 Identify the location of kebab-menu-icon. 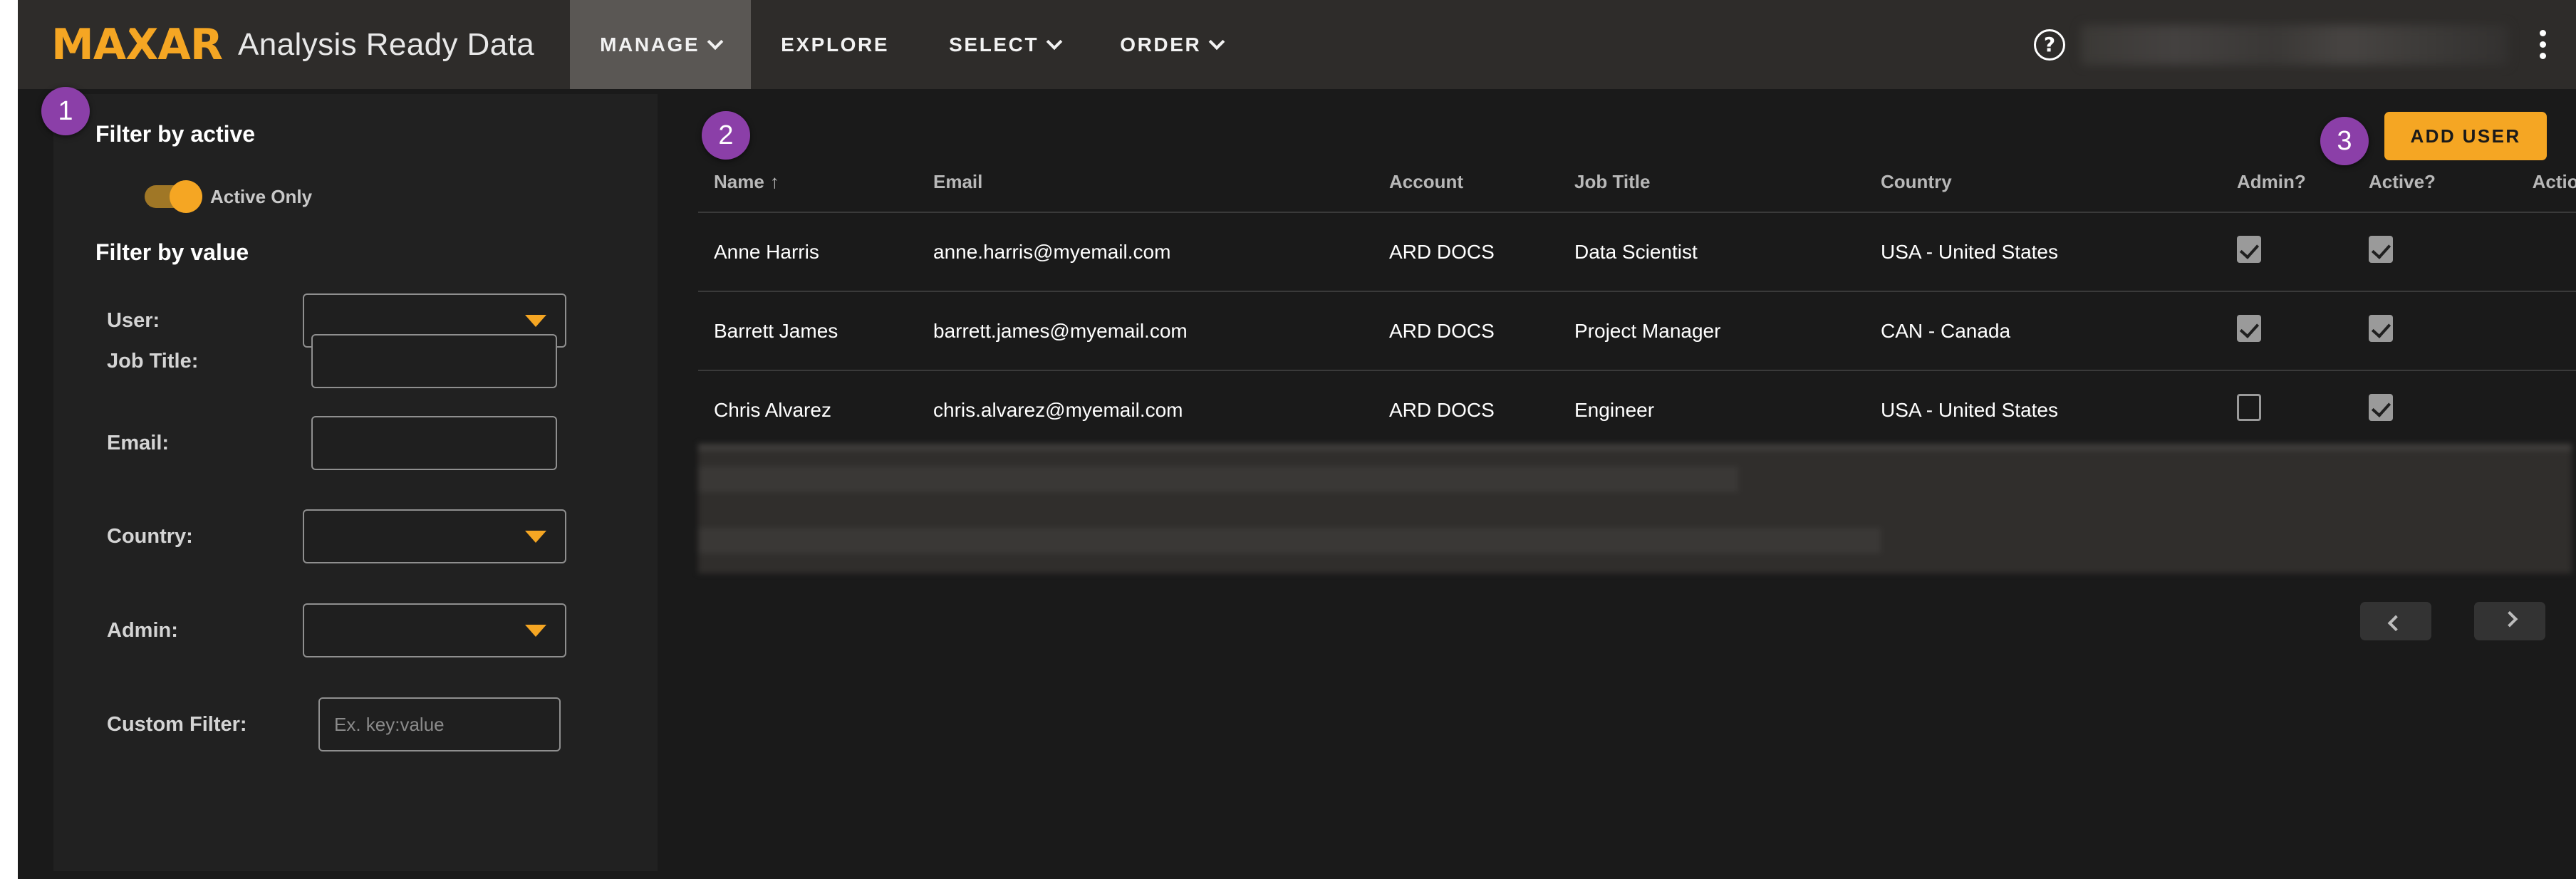
(2543, 44).